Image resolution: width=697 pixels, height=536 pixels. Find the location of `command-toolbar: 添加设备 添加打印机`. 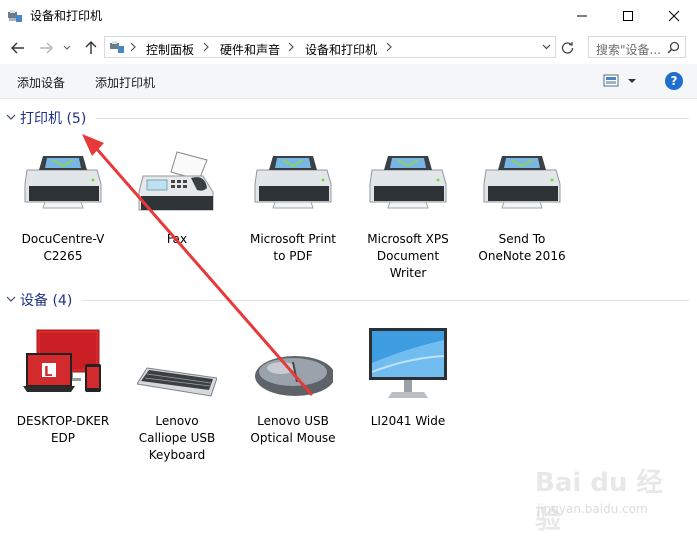

command-toolbar: 添加设备 添加打印机 is located at coordinates (348, 81).